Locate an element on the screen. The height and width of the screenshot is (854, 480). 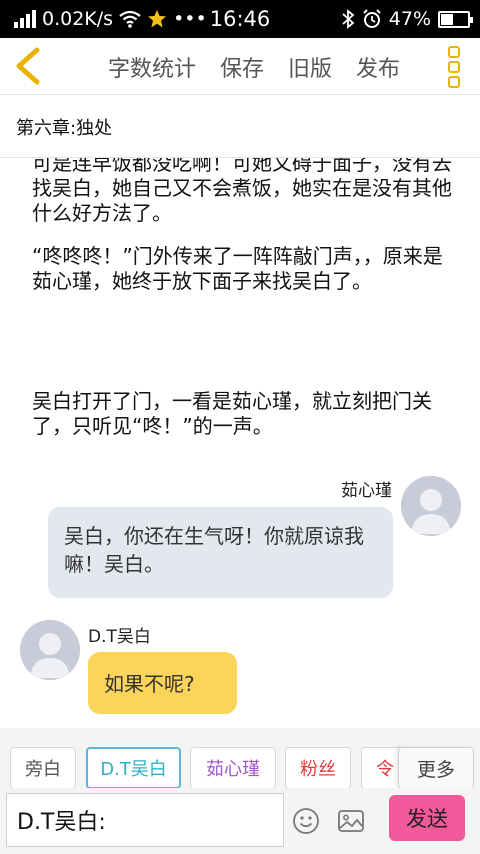
wifi-icon is located at coordinates (130, 19).